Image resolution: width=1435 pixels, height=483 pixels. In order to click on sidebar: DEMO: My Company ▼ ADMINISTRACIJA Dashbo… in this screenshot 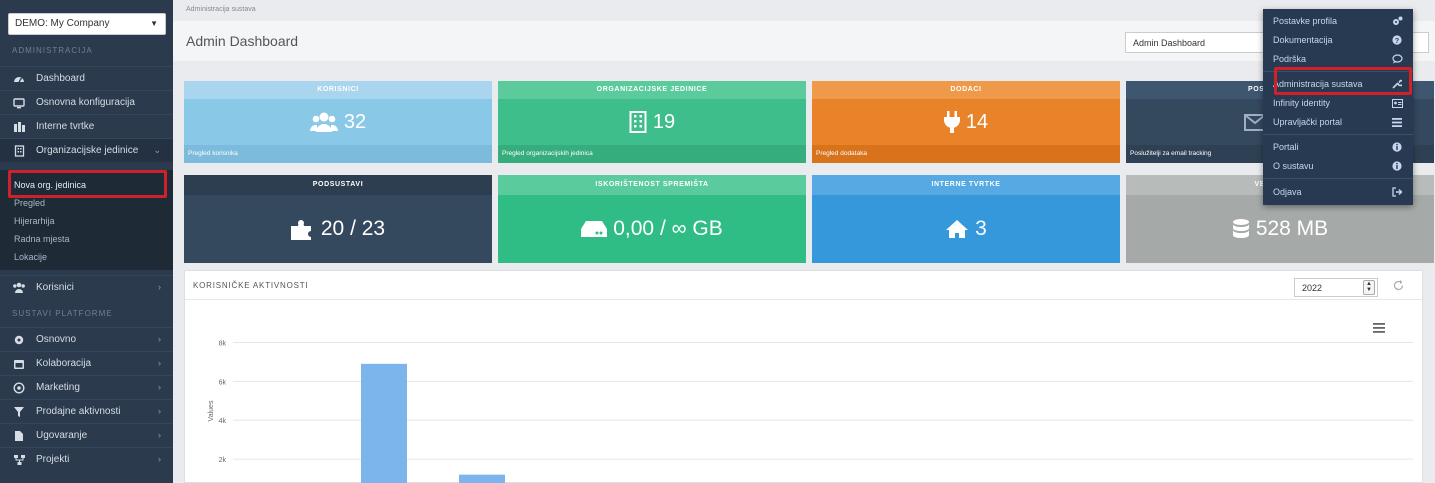, I will do `click(86, 241)`.